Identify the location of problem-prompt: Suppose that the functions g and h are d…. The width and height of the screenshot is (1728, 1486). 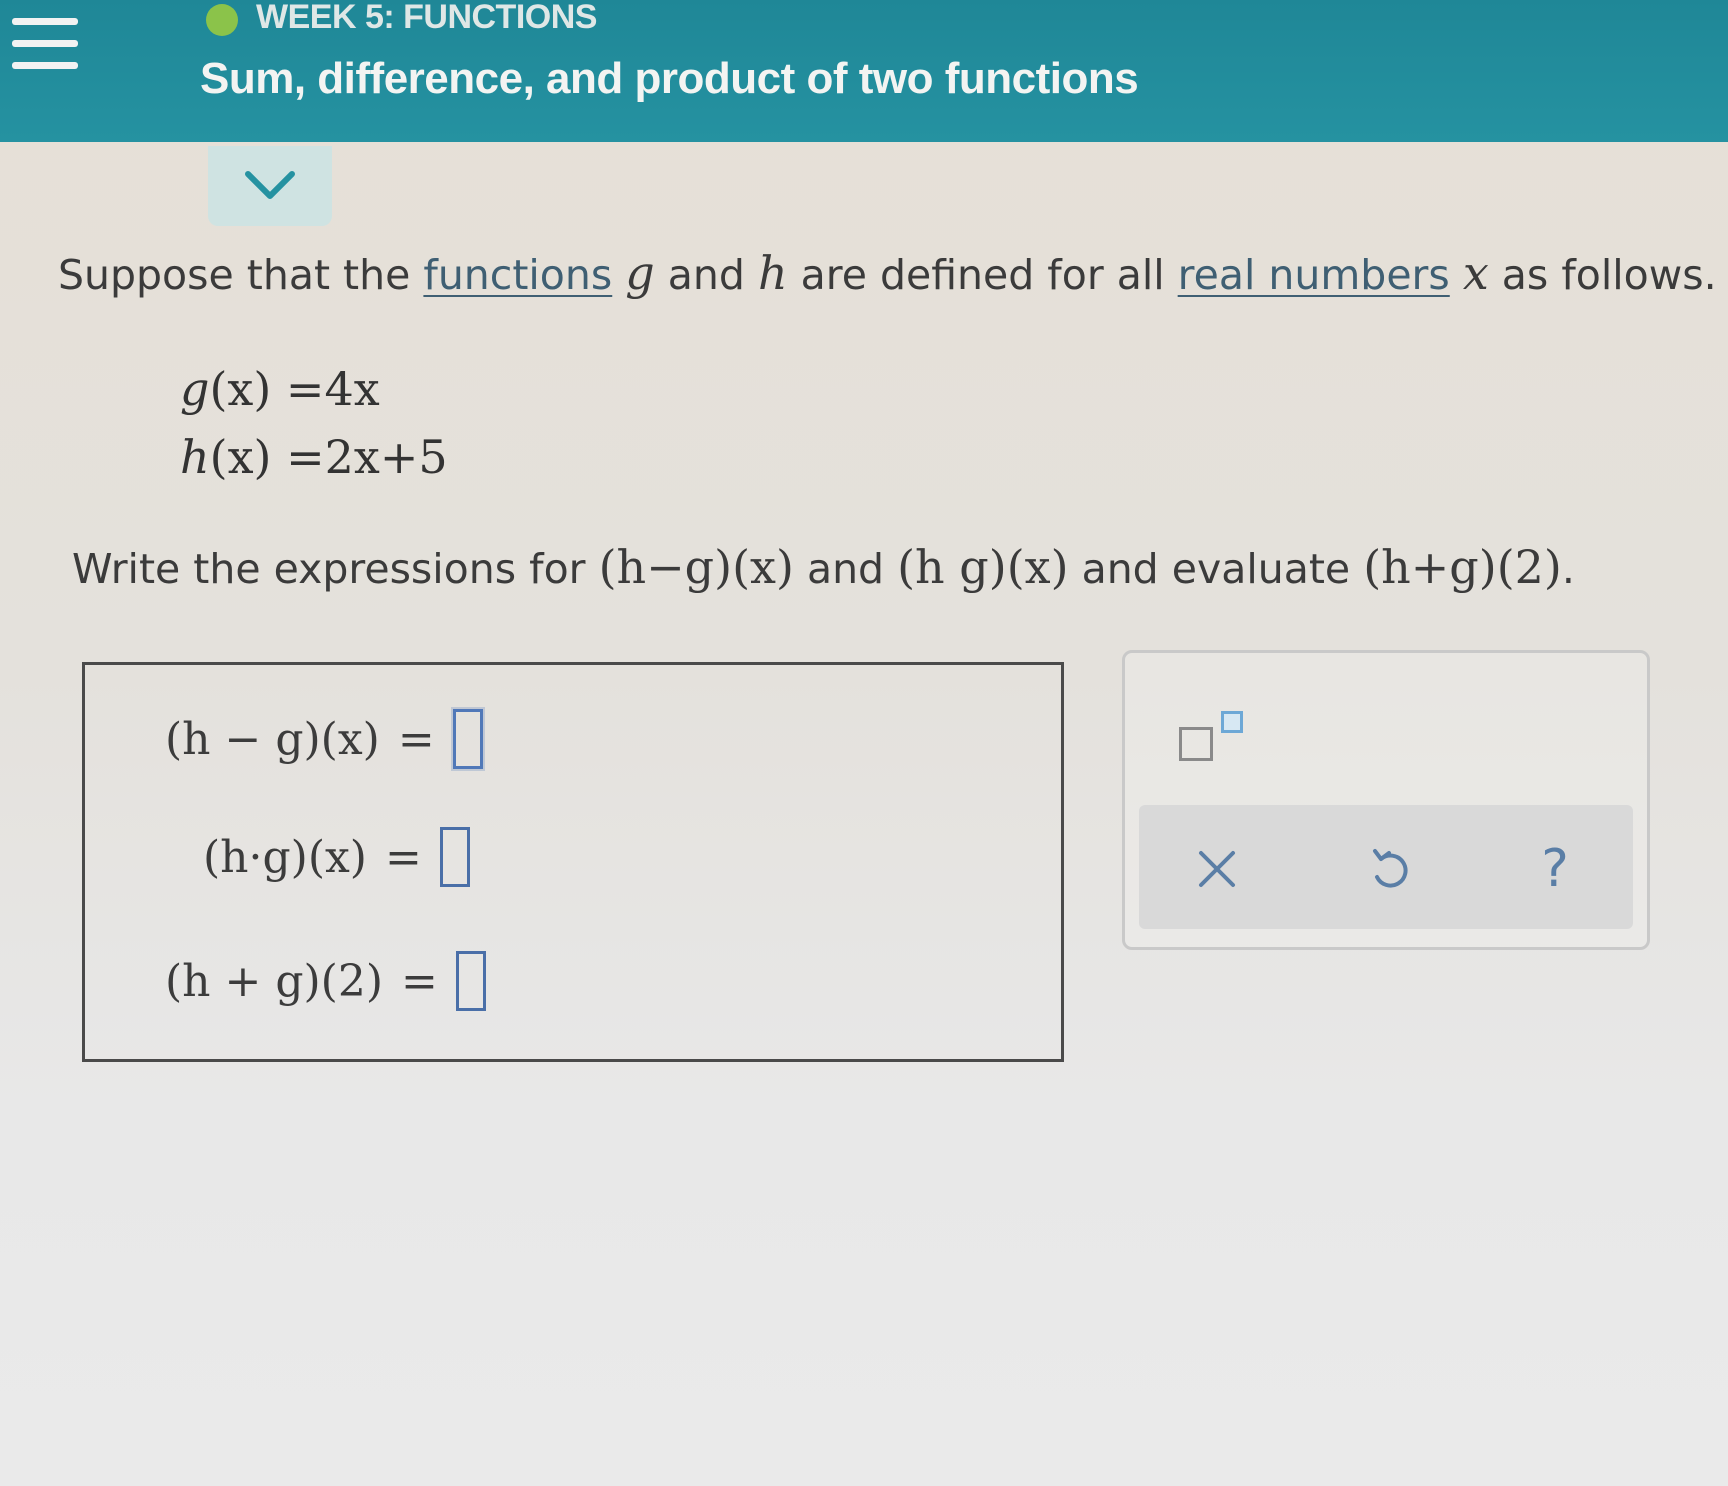
(887, 273).